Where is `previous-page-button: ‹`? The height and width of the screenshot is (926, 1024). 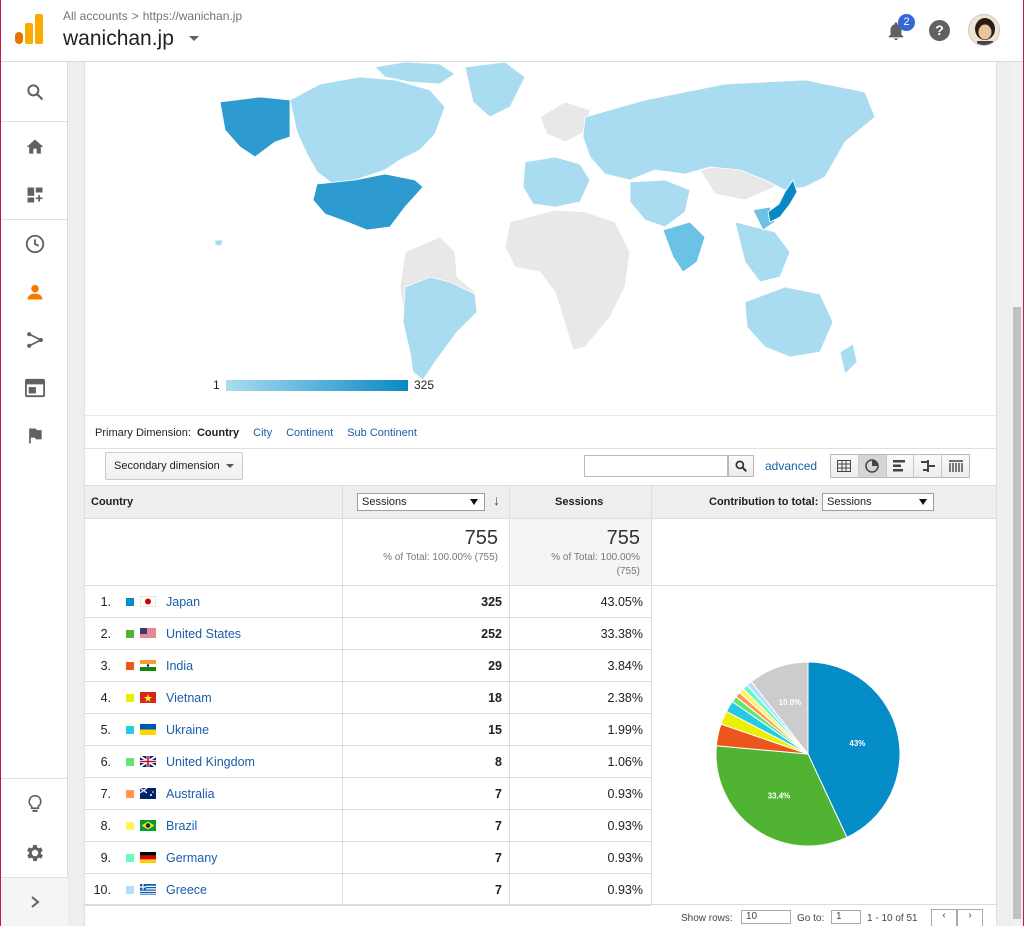 previous-page-button: ‹ is located at coordinates (944, 917).